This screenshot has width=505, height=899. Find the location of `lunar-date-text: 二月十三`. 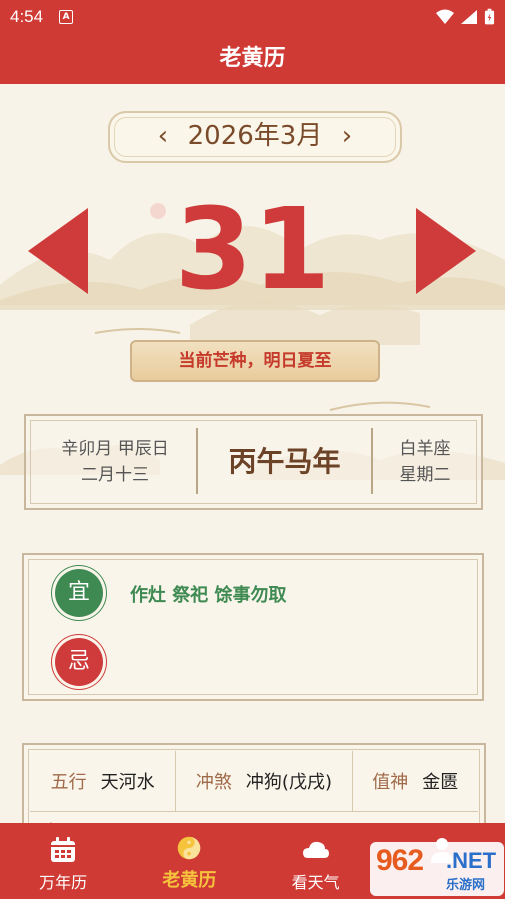

lunar-date-text: 二月十三 is located at coordinates (115, 475).